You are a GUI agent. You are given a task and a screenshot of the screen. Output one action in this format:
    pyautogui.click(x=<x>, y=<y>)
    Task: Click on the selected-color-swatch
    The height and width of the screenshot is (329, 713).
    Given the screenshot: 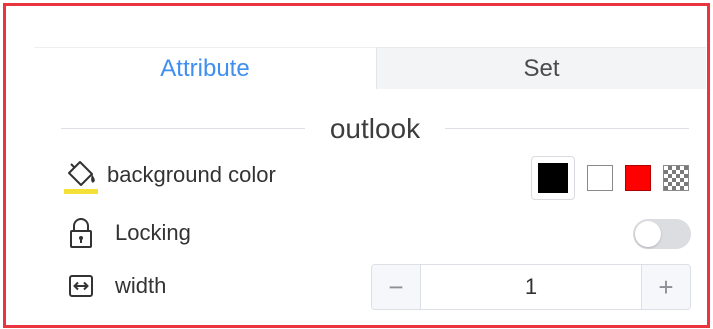 What is the action you would take?
    pyautogui.click(x=553, y=178)
    